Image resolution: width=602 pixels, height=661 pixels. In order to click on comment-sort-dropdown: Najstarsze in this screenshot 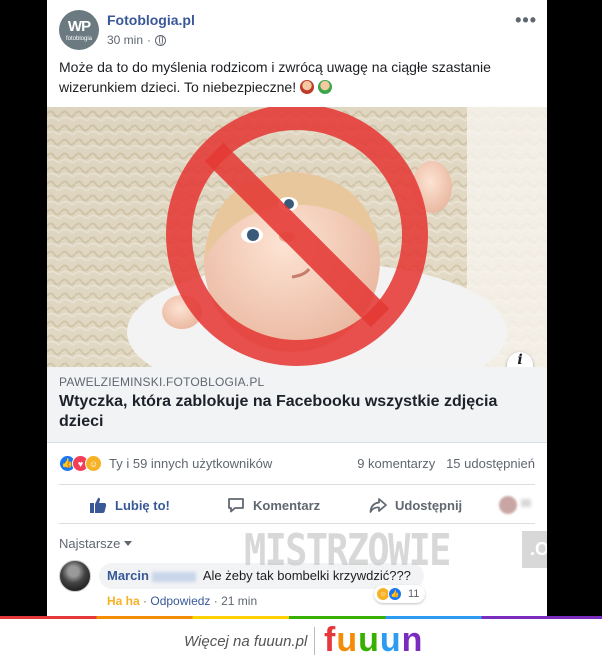, I will do `click(96, 543)`.